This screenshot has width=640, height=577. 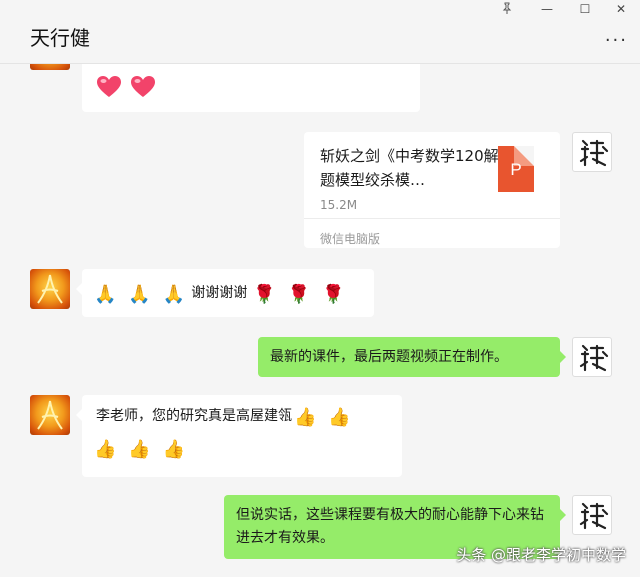 I want to click on close-icon: ✕, so click(x=621, y=9).